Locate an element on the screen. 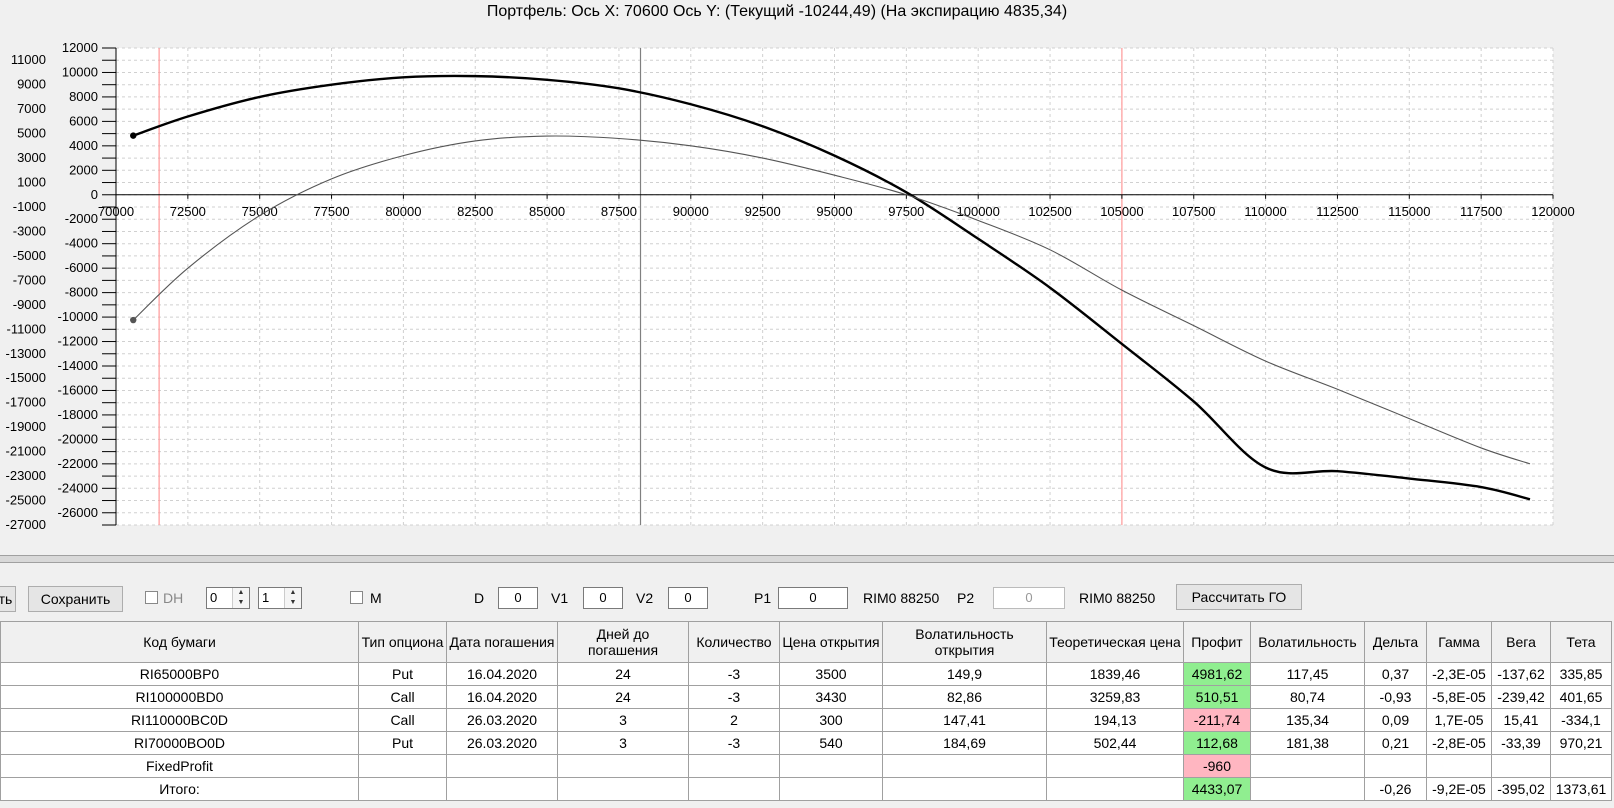 Image resolution: width=1614 pixels, height=808 pixels. cell-delta: -0,26 is located at coordinates (1395, 789).